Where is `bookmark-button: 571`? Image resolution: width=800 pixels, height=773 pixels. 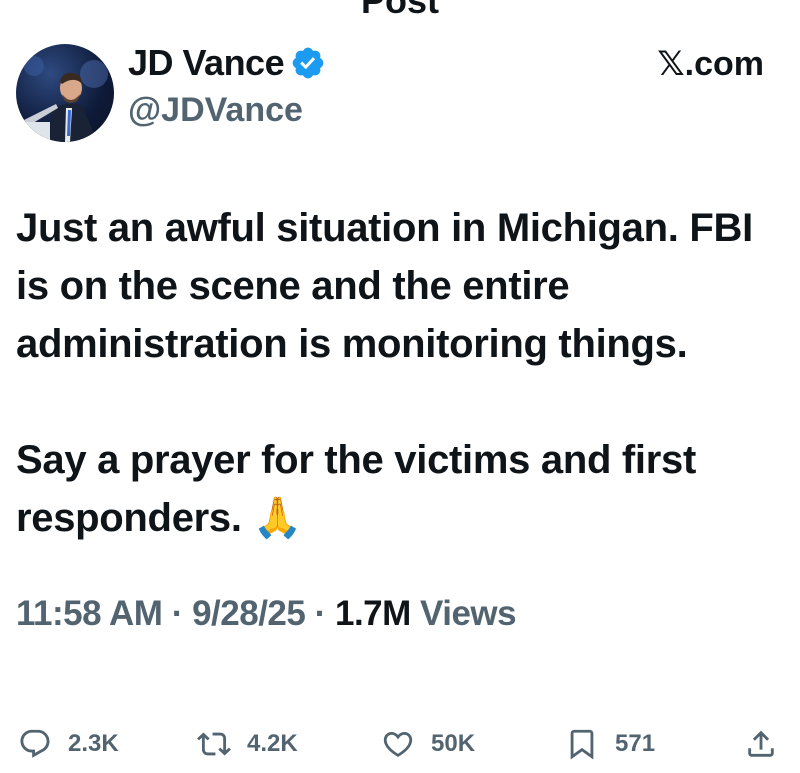
bookmark-button: 571 is located at coordinates (610, 744).